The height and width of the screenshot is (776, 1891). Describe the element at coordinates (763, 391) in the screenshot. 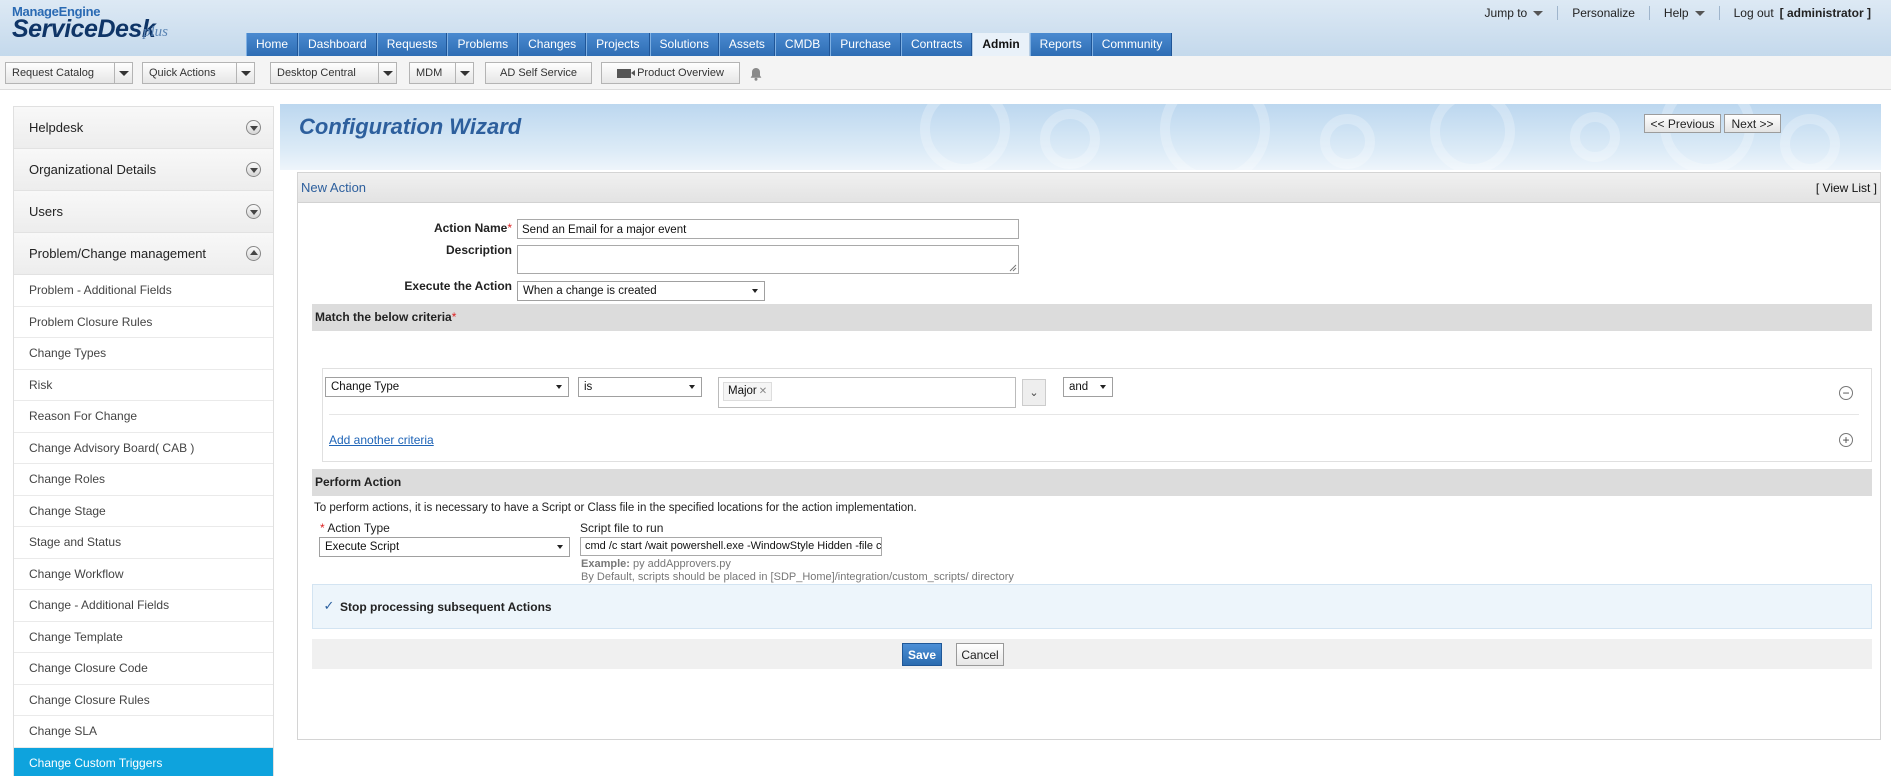

I see `remove-tag-icon: ✕` at that location.